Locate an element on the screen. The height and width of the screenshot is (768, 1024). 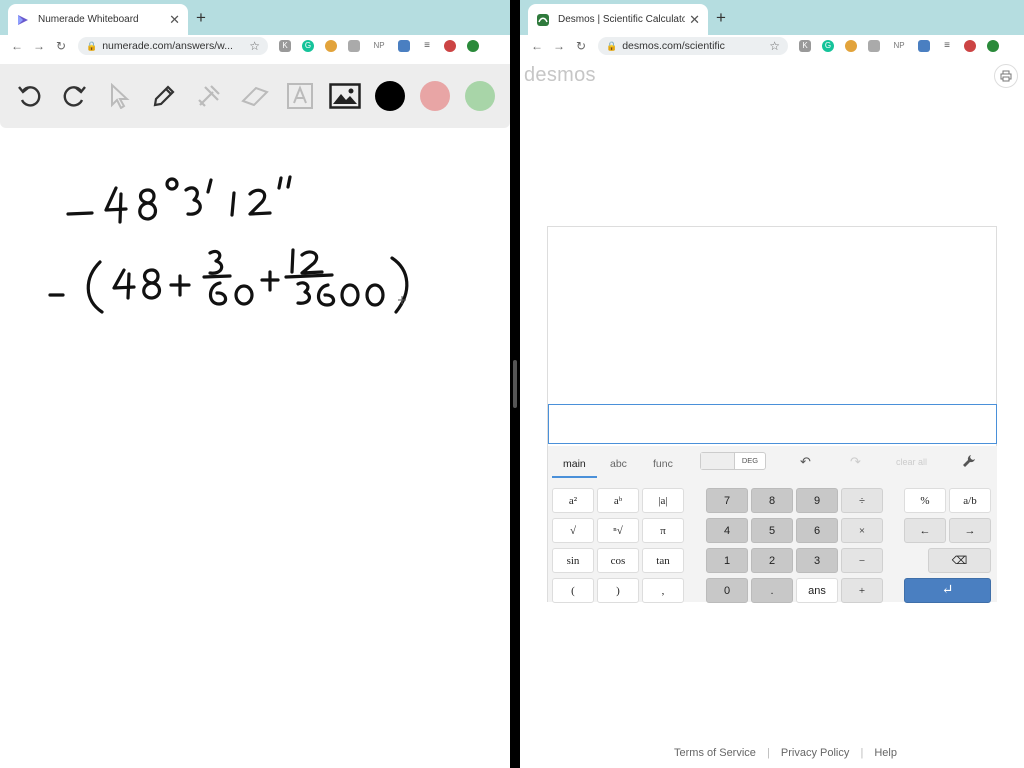
key-multiply: × is located at coordinates (862, 530).